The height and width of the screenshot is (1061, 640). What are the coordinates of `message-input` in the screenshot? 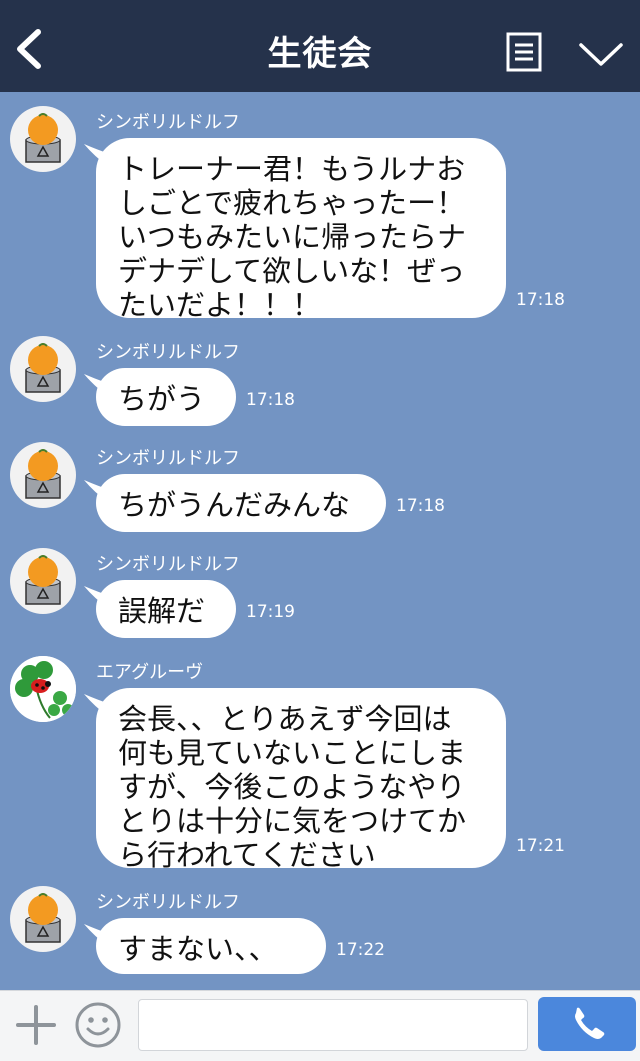 It's located at (333, 1025).